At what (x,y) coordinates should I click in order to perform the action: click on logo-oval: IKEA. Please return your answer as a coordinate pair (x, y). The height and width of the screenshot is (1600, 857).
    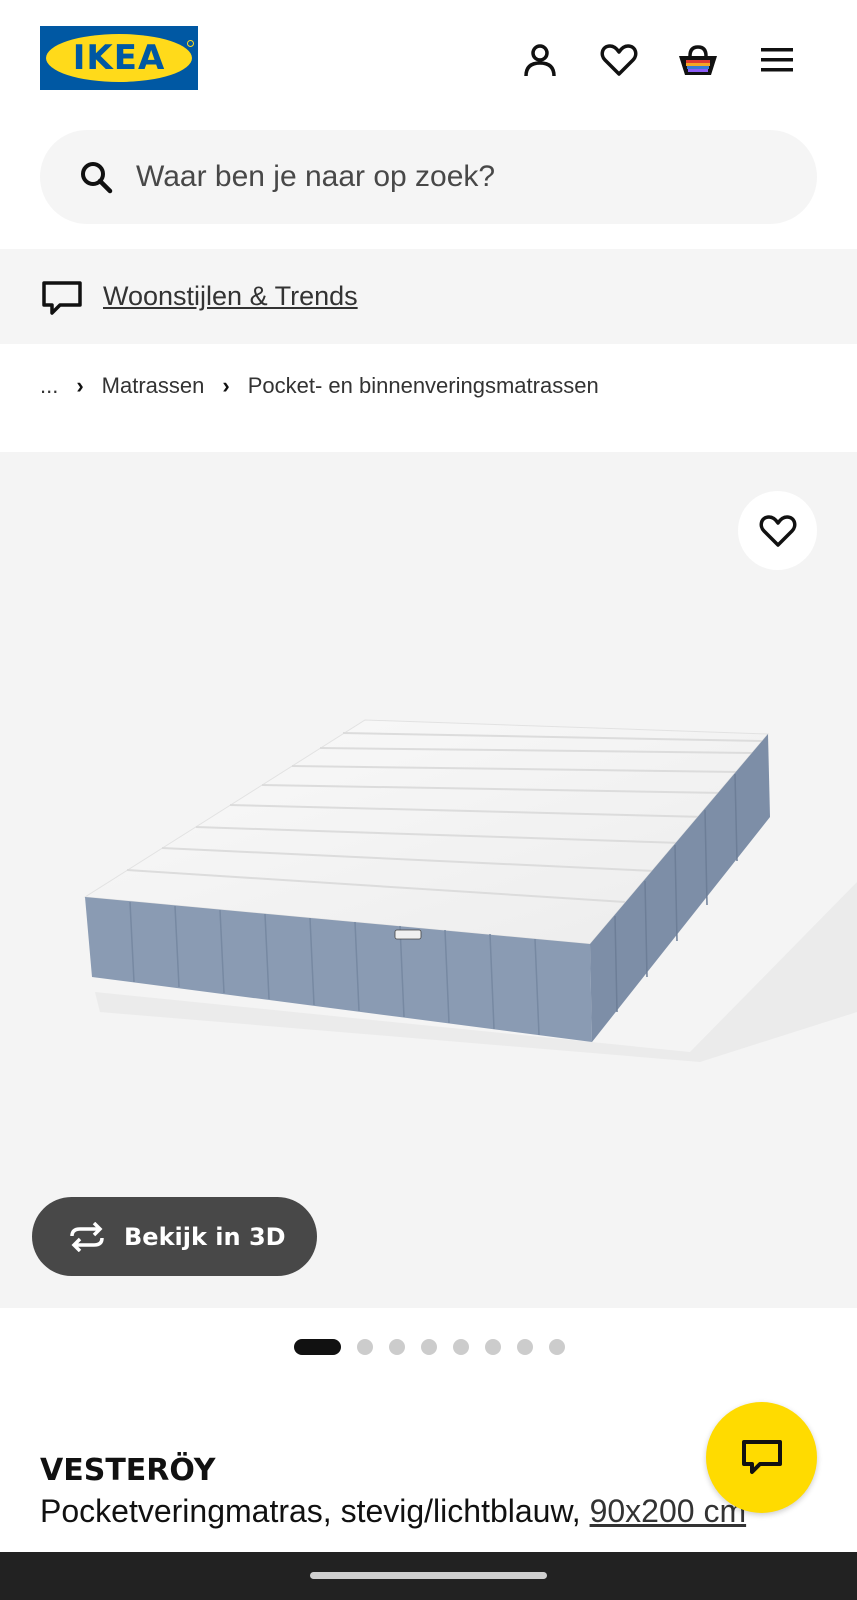
    Looking at the image, I should click on (119, 58).